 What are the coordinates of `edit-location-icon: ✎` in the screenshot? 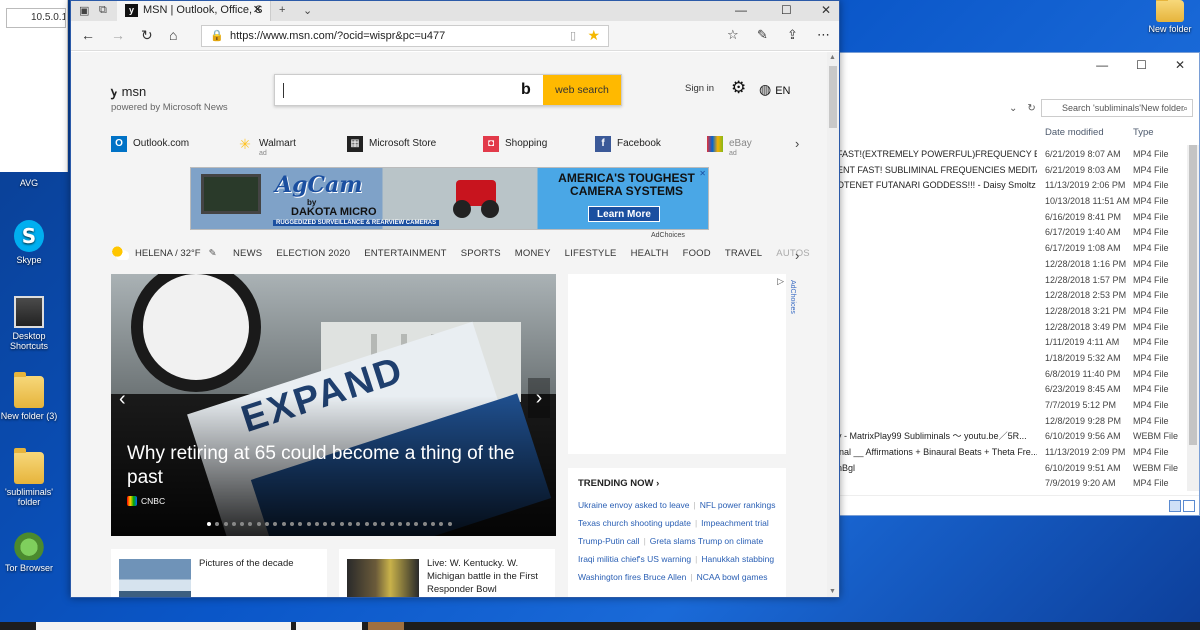 It's located at (213, 253).